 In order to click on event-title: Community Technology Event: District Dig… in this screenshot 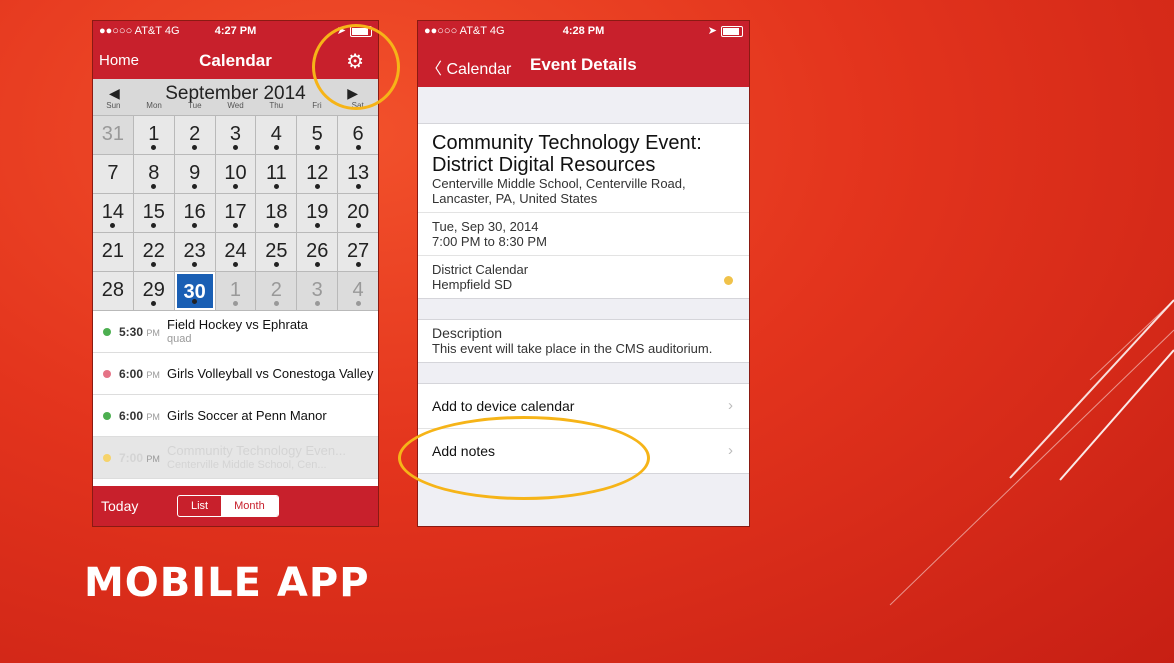, I will do `click(567, 154)`.